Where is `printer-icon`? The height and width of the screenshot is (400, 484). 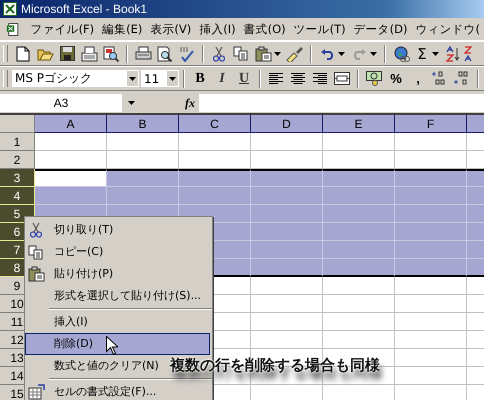
printer-icon is located at coordinates (143, 53).